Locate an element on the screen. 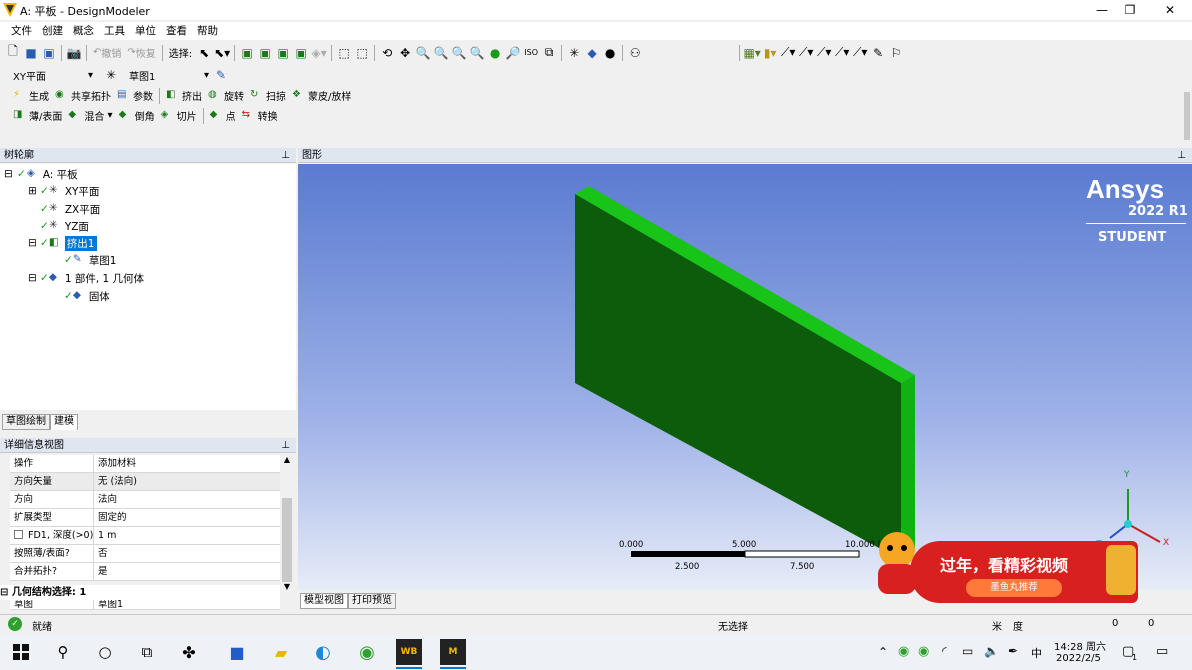 The height and width of the screenshot is (670, 1192). extend-select-icon: ◈▾ is located at coordinates (319, 53).